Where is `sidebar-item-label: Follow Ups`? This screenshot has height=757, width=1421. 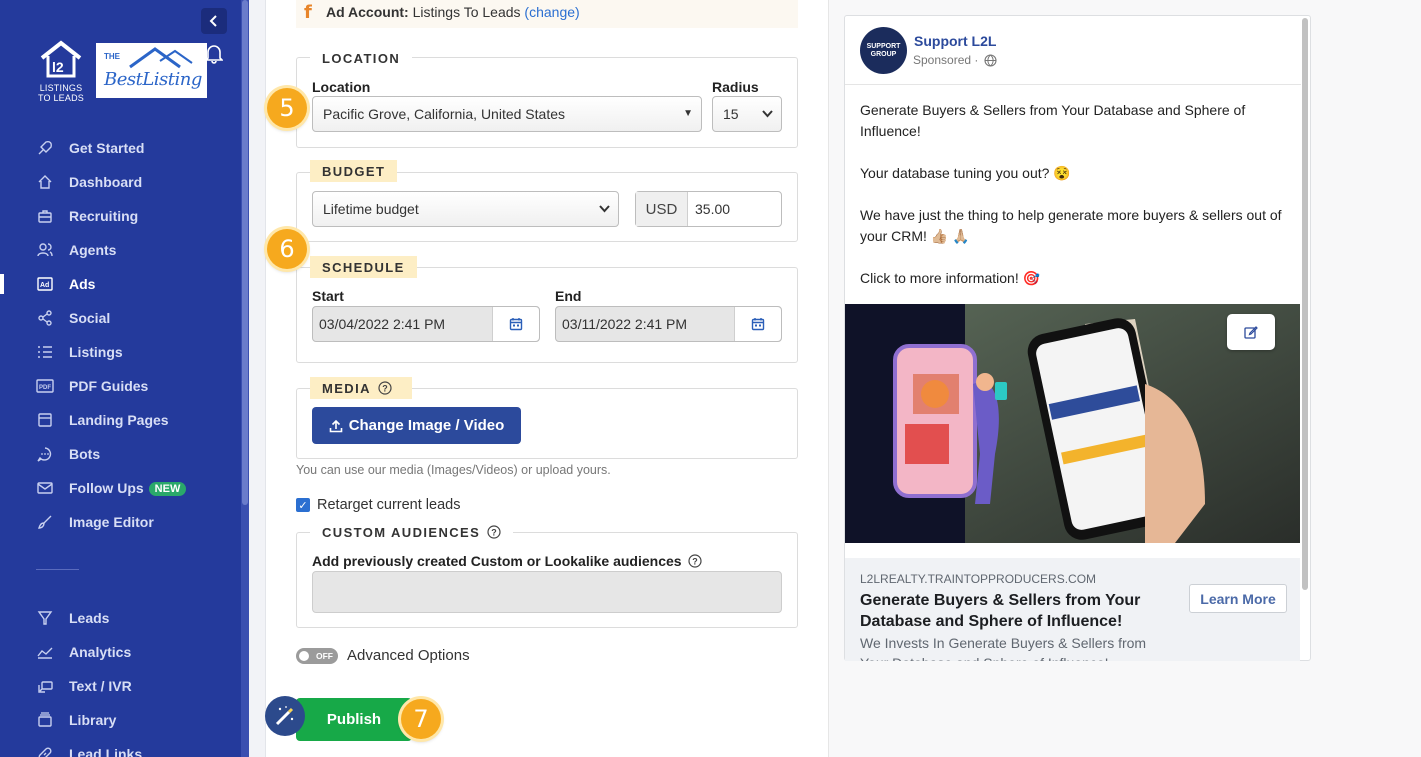
sidebar-item-label: Follow Ups is located at coordinates (106, 488).